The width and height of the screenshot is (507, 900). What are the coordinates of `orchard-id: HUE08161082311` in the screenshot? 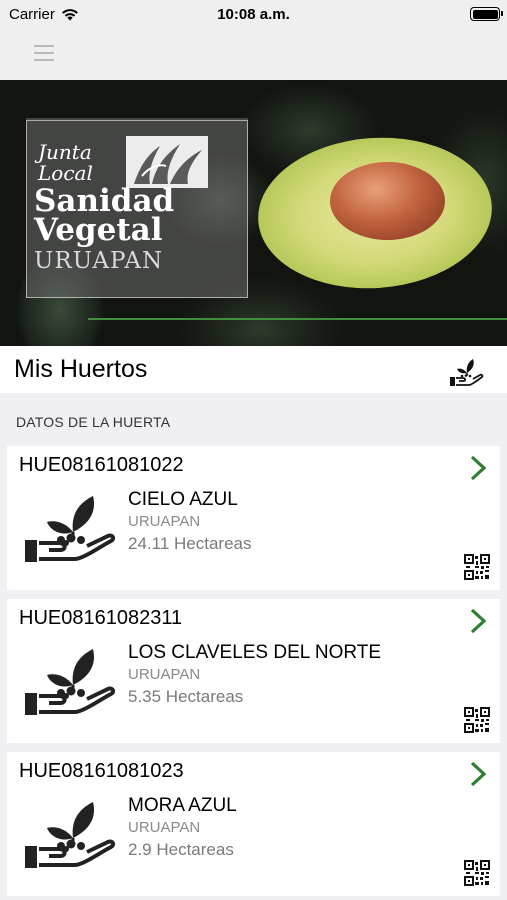 It's located at (101, 618).